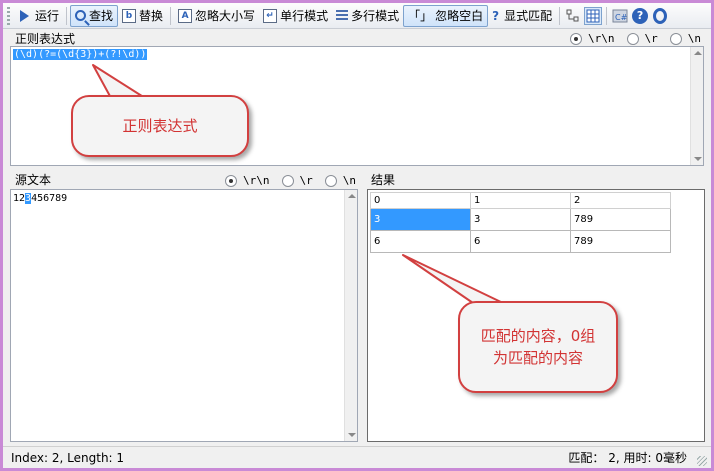  I want to click on regex-newline-crlf: \r\n, so click(592, 38).